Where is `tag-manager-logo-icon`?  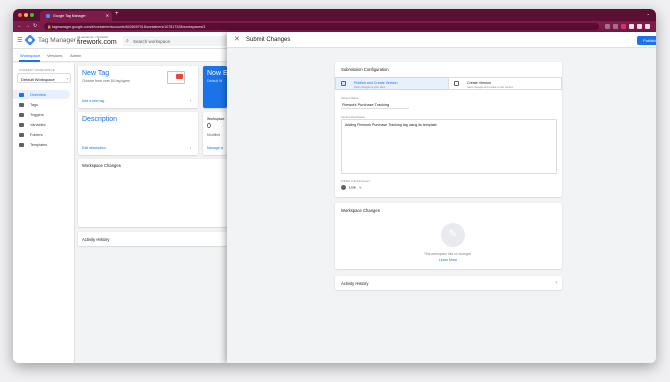
tag-manager-logo-icon is located at coordinates (30, 40).